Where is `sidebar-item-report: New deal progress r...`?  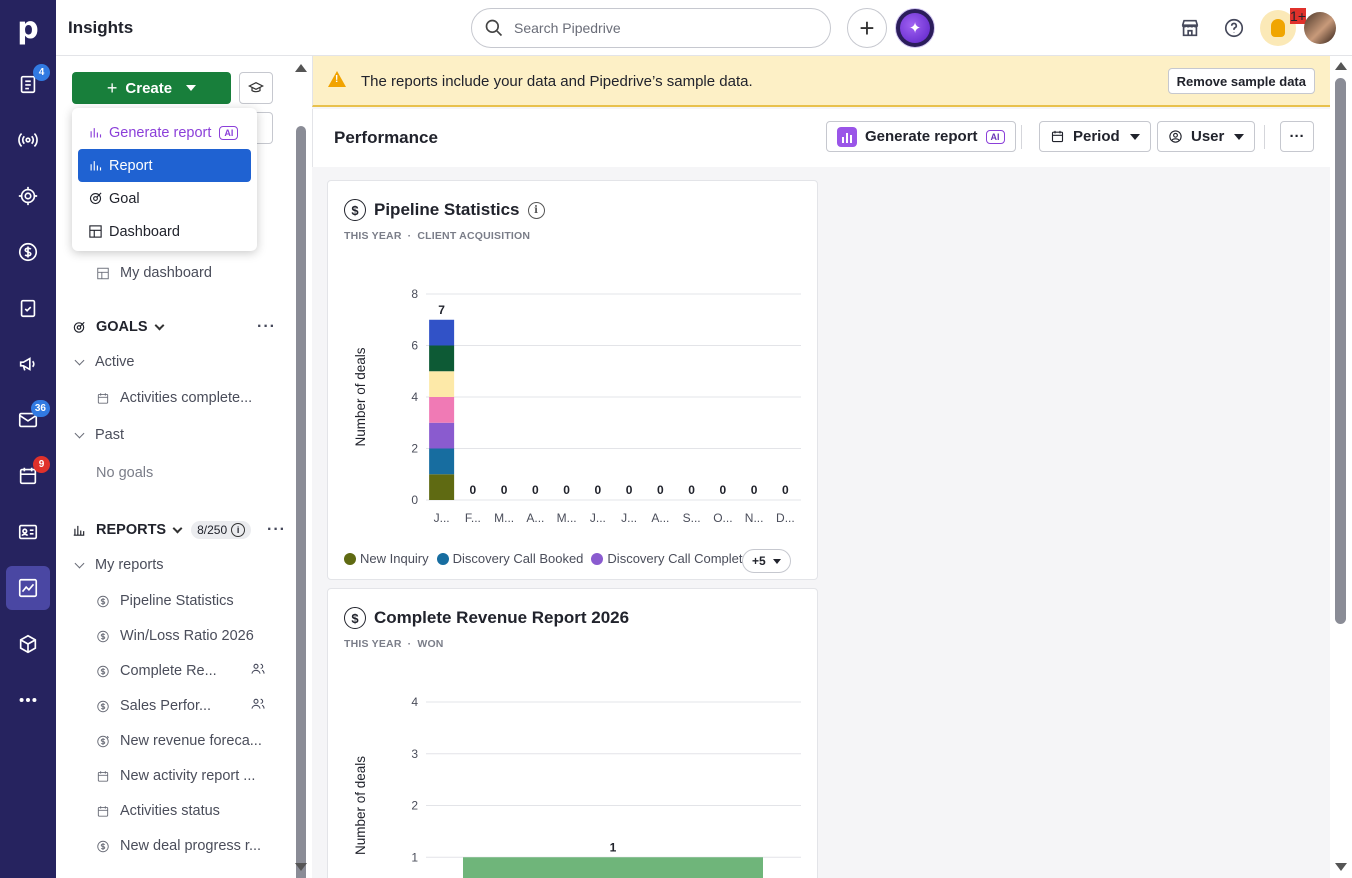 sidebar-item-report: New deal progress r... is located at coordinates (193, 846).